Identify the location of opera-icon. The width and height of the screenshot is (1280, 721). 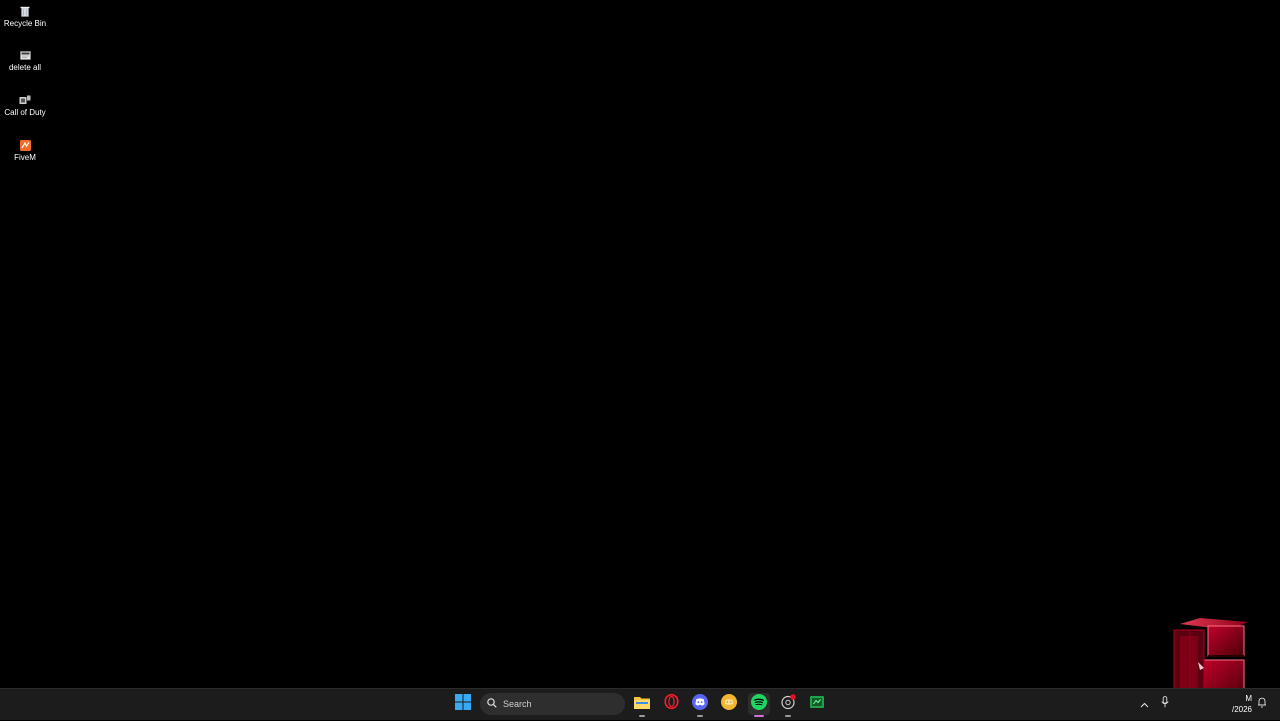
(671, 703).